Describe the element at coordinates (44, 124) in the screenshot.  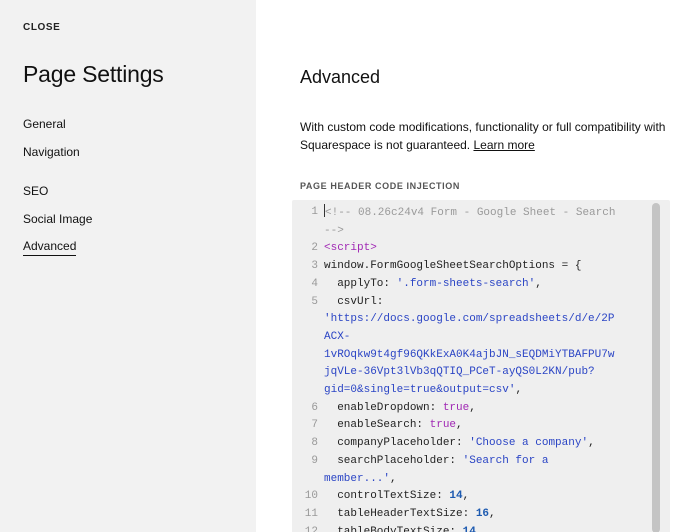
I see `sidebar-item-general: General` at that location.